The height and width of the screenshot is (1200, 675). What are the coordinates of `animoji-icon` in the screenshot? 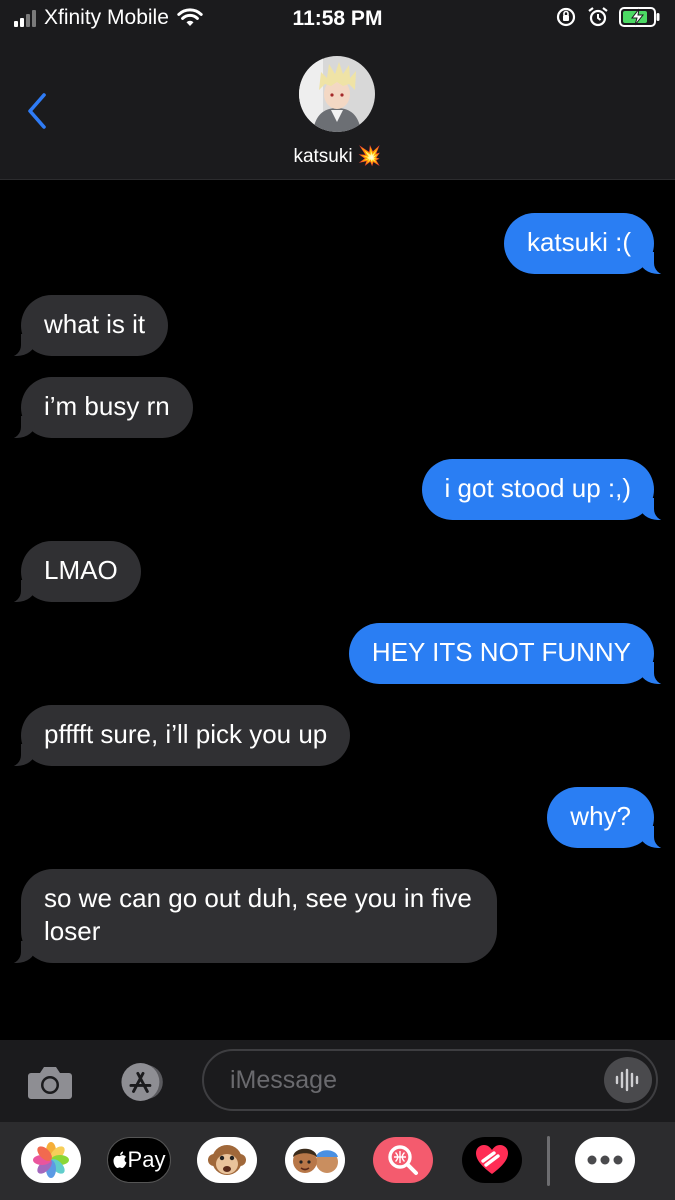 It's located at (227, 1160).